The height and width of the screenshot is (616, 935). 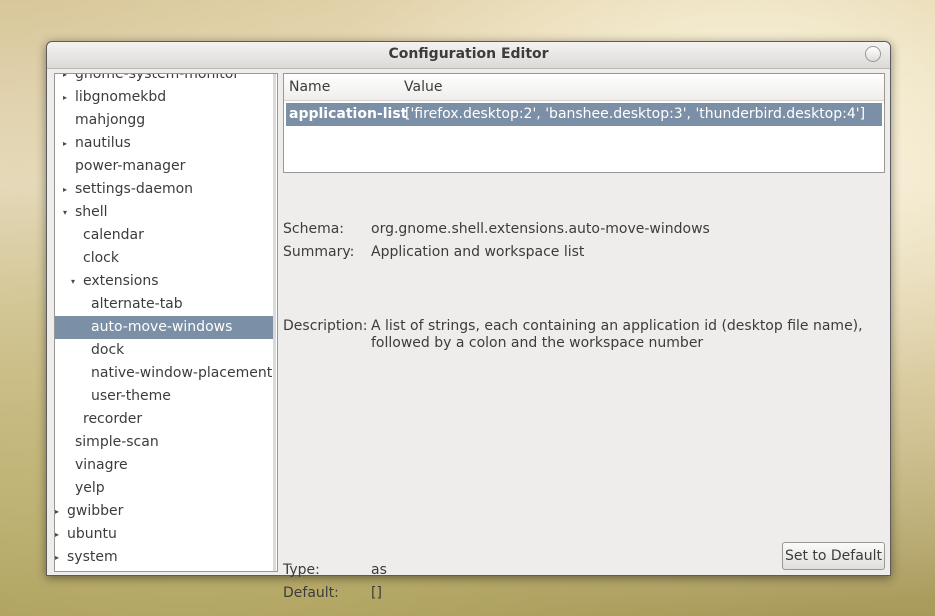 What do you see at coordinates (95, 511) in the screenshot?
I see `tree-item-label: gwibber` at bounding box center [95, 511].